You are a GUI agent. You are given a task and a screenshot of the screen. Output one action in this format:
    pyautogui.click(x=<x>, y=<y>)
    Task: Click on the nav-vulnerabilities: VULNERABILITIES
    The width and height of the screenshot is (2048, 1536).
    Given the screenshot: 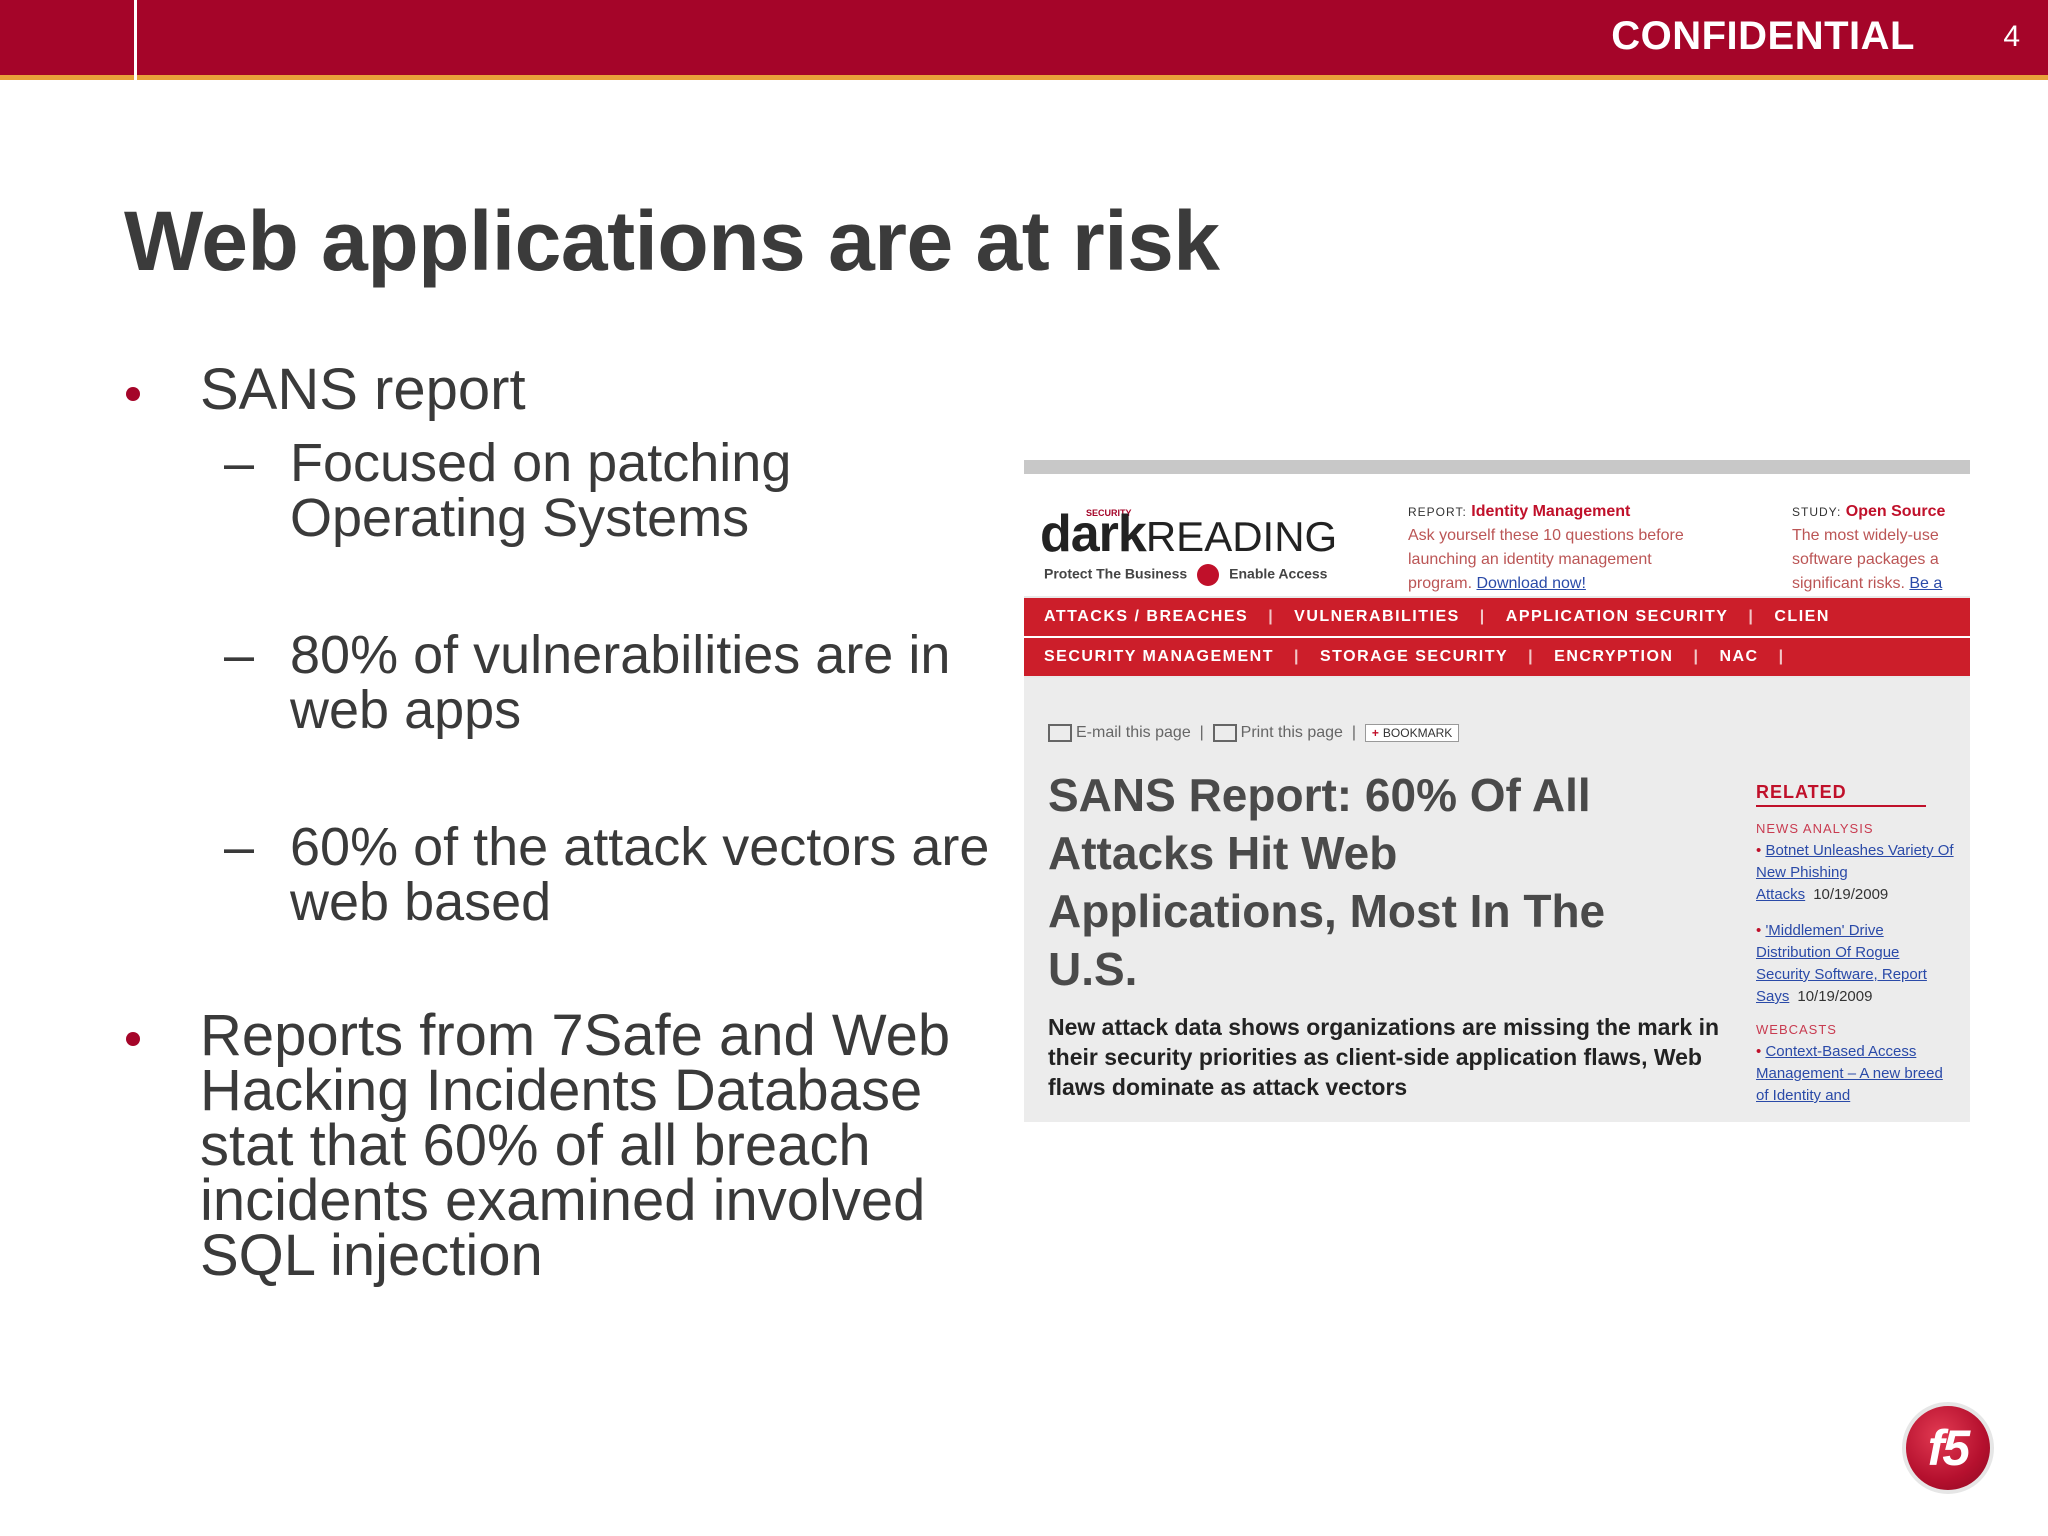 What is the action you would take?
    pyautogui.click(x=1377, y=617)
    